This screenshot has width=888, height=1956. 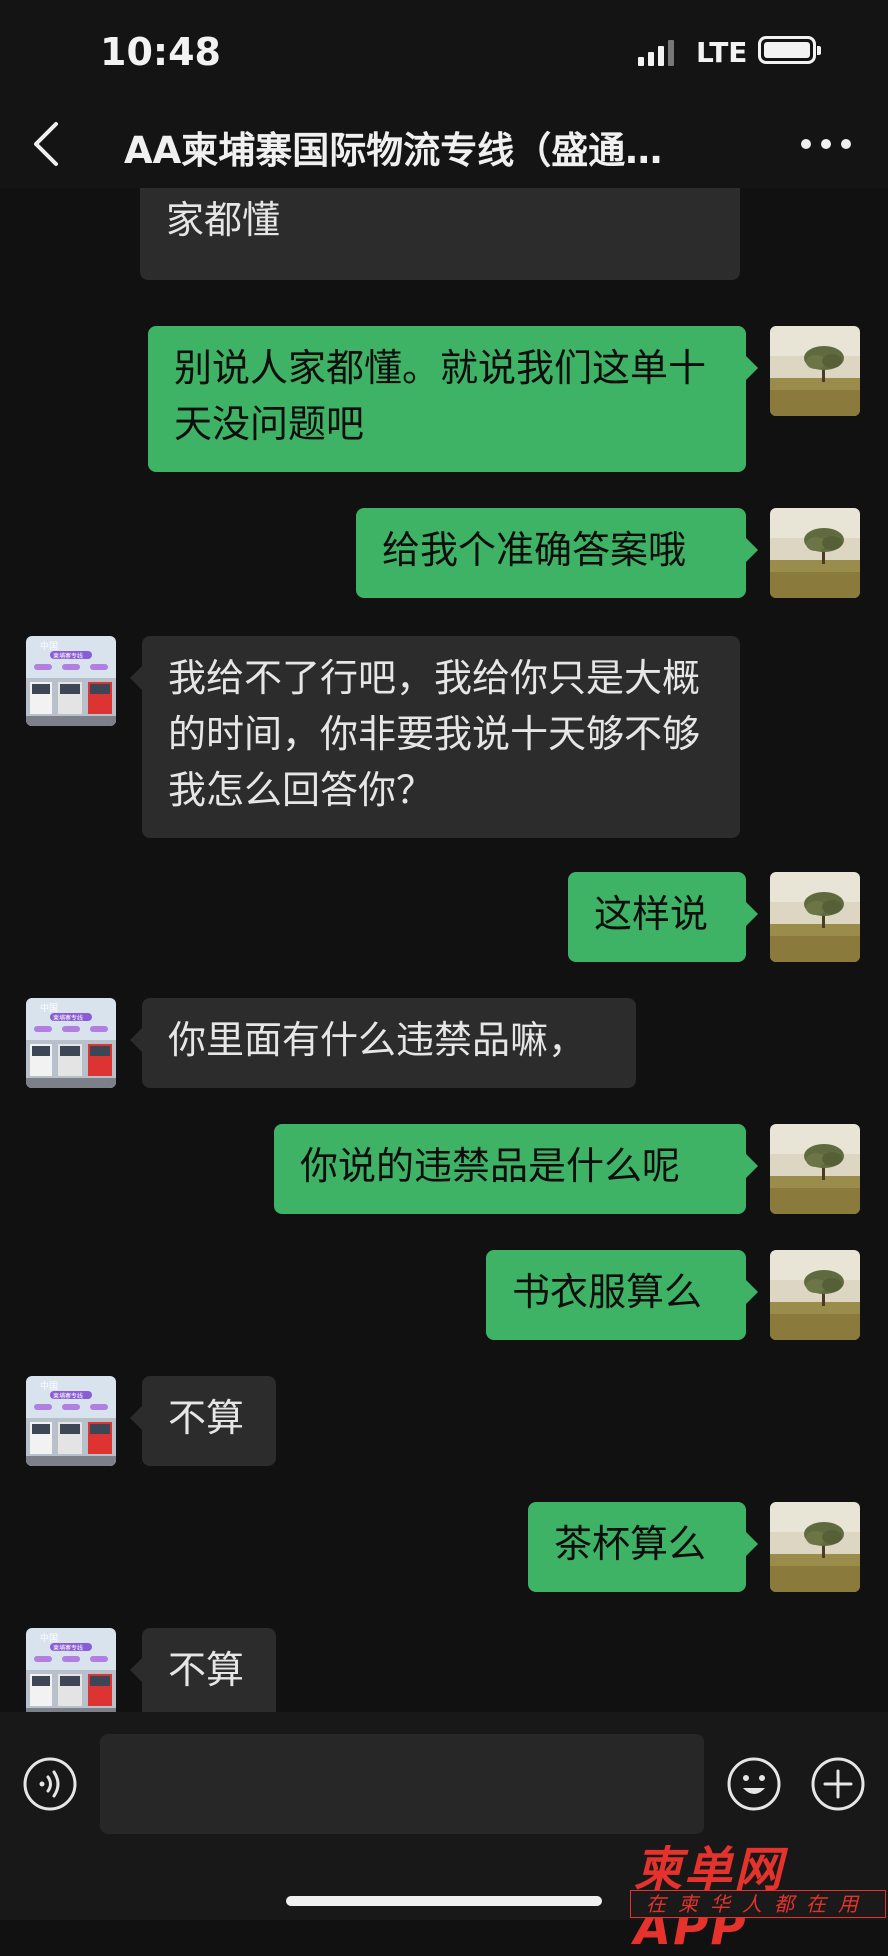 I want to click on message-text: 书衣服算么, so click(x=607, y=1292).